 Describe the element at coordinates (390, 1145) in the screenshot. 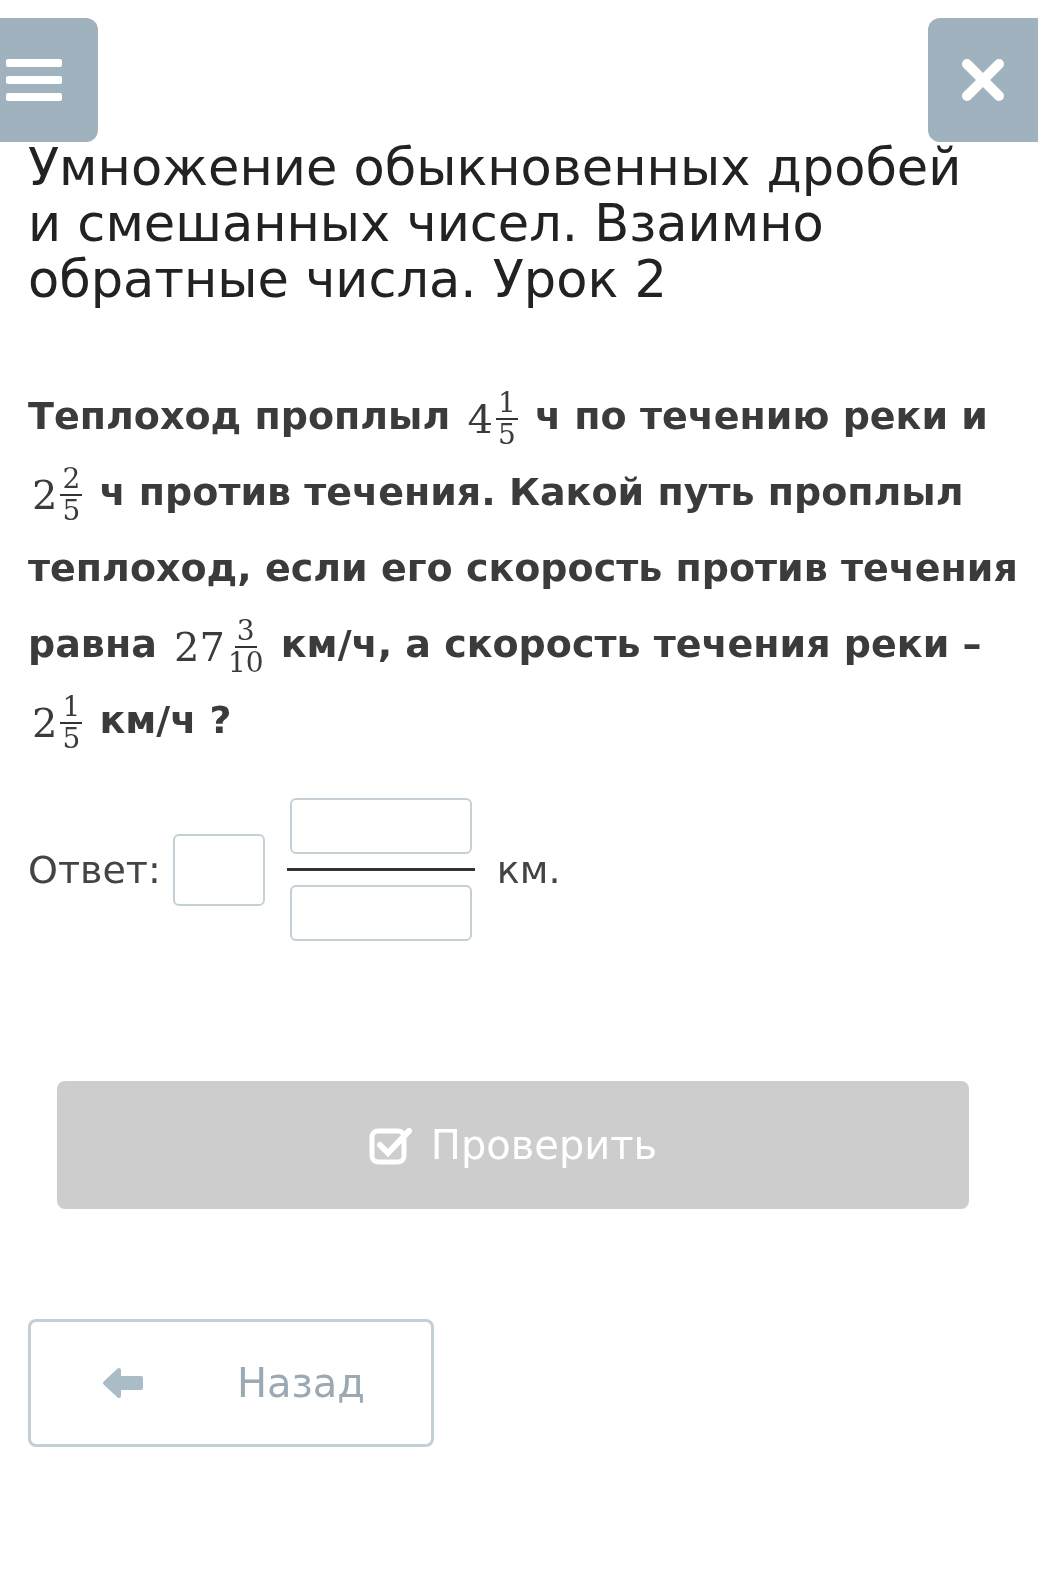

I see `checkbox-icon` at that location.